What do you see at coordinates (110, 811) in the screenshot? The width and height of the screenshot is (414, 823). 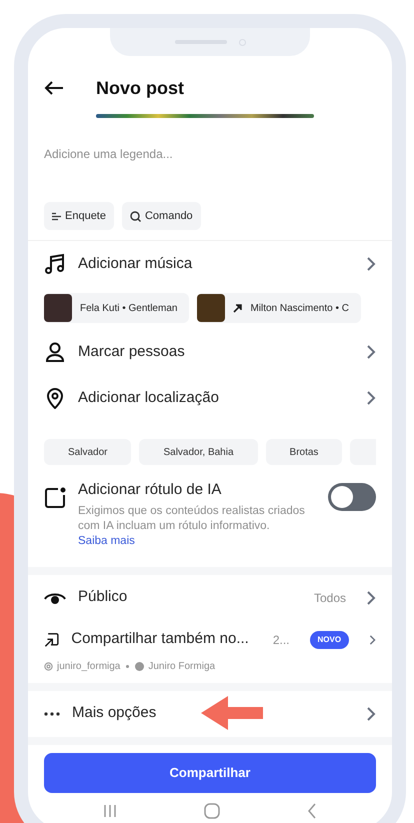 I see `recent-apps-icon` at bounding box center [110, 811].